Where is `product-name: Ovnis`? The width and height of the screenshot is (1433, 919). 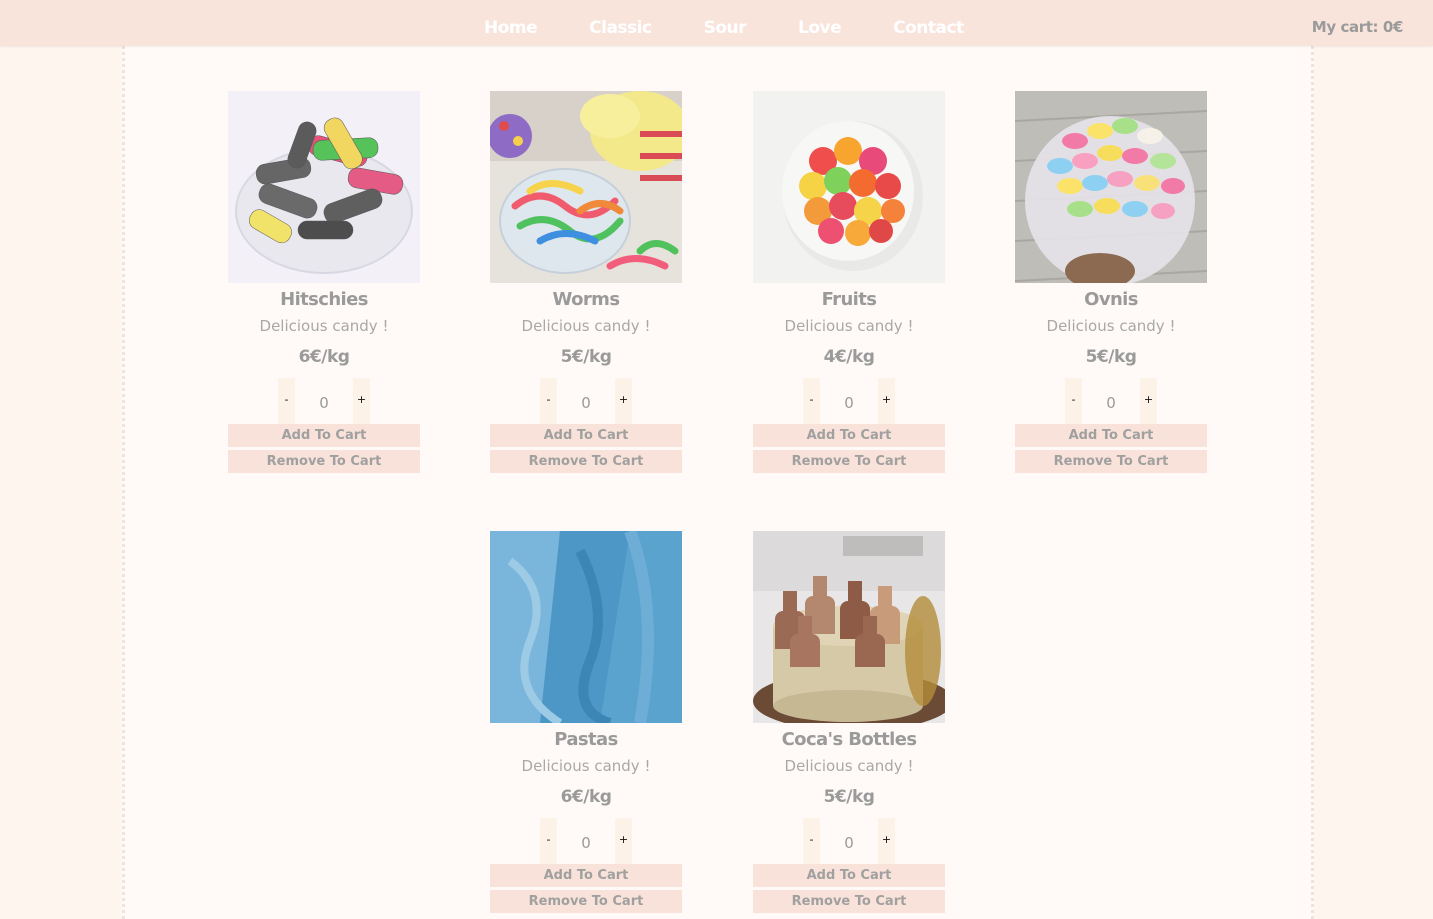 product-name: Ovnis is located at coordinates (1111, 299).